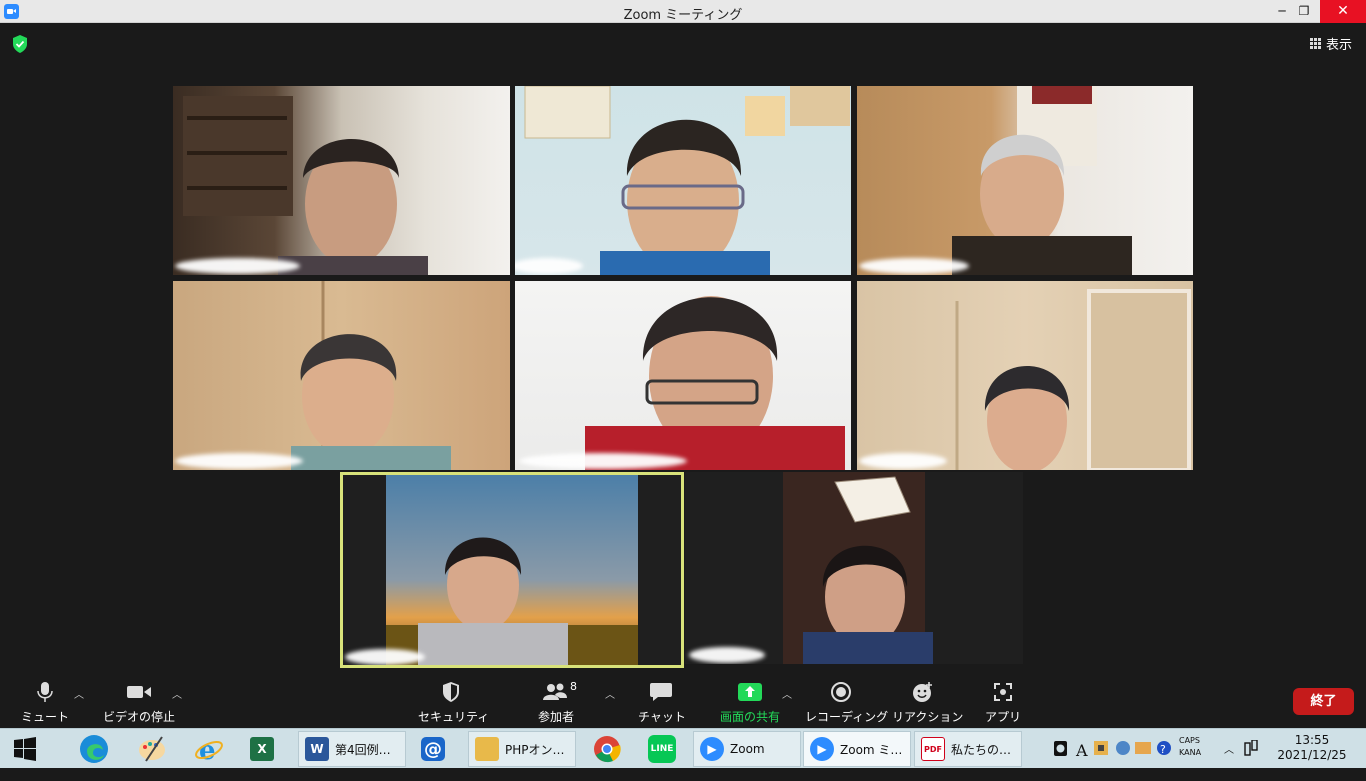 This screenshot has width=1366, height=781. Describe the element at coordinates (1304, 11) in the screenshot. I see `restore-button: ❐` at that location.